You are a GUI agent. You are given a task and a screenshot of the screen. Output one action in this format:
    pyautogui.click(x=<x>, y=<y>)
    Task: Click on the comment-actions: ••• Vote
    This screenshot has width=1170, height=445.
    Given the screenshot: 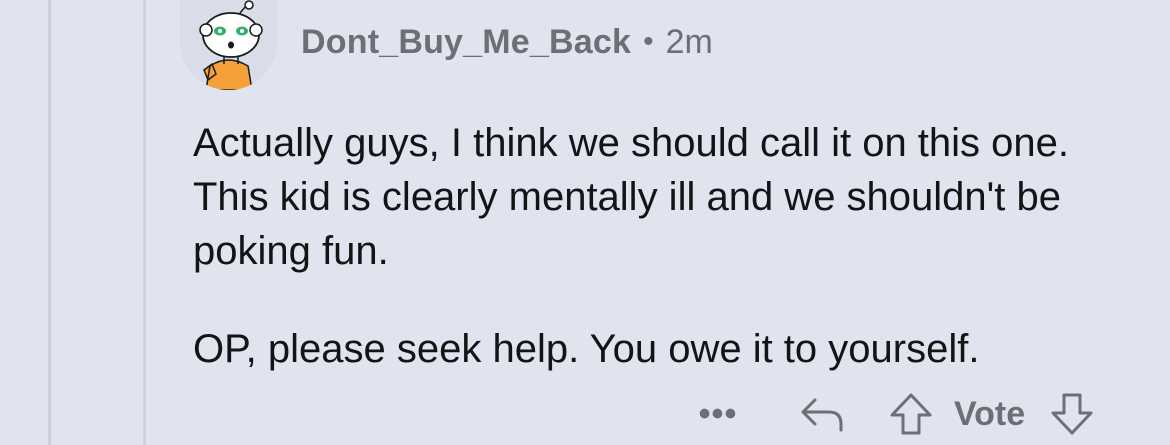 What is the action you would take?
    pyautogui.click(x=893, y=414)
    